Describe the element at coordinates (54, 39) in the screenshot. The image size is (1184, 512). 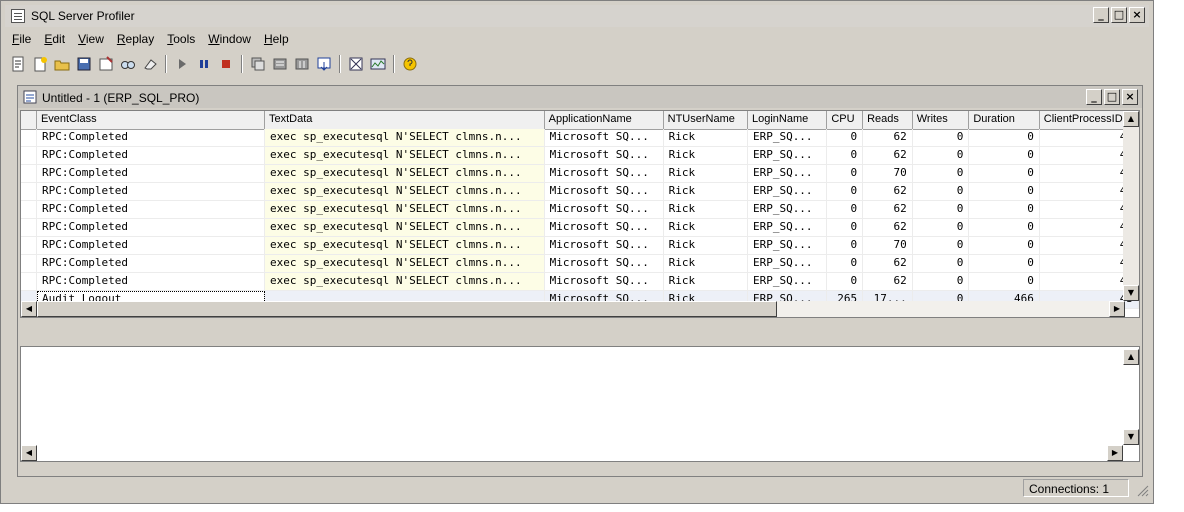
I see `menu-edit: Edit` at that location.